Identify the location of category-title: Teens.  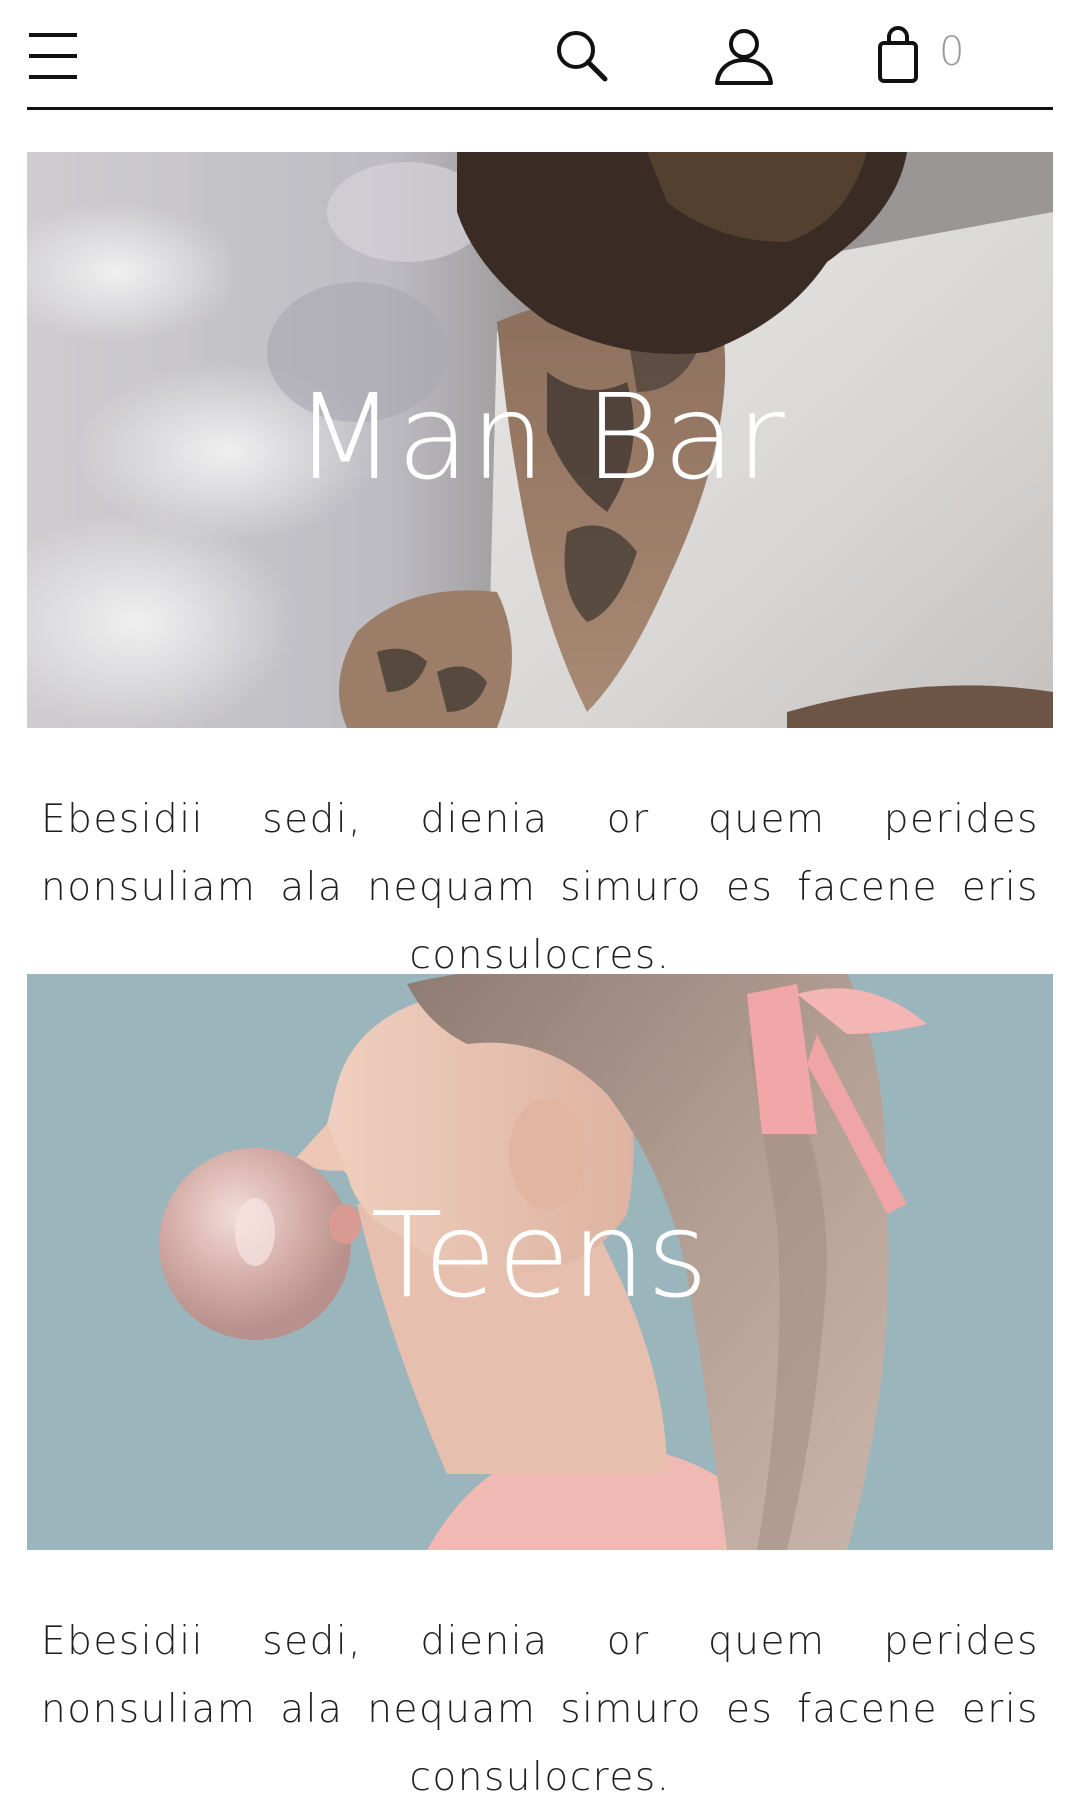
(540, 1255).